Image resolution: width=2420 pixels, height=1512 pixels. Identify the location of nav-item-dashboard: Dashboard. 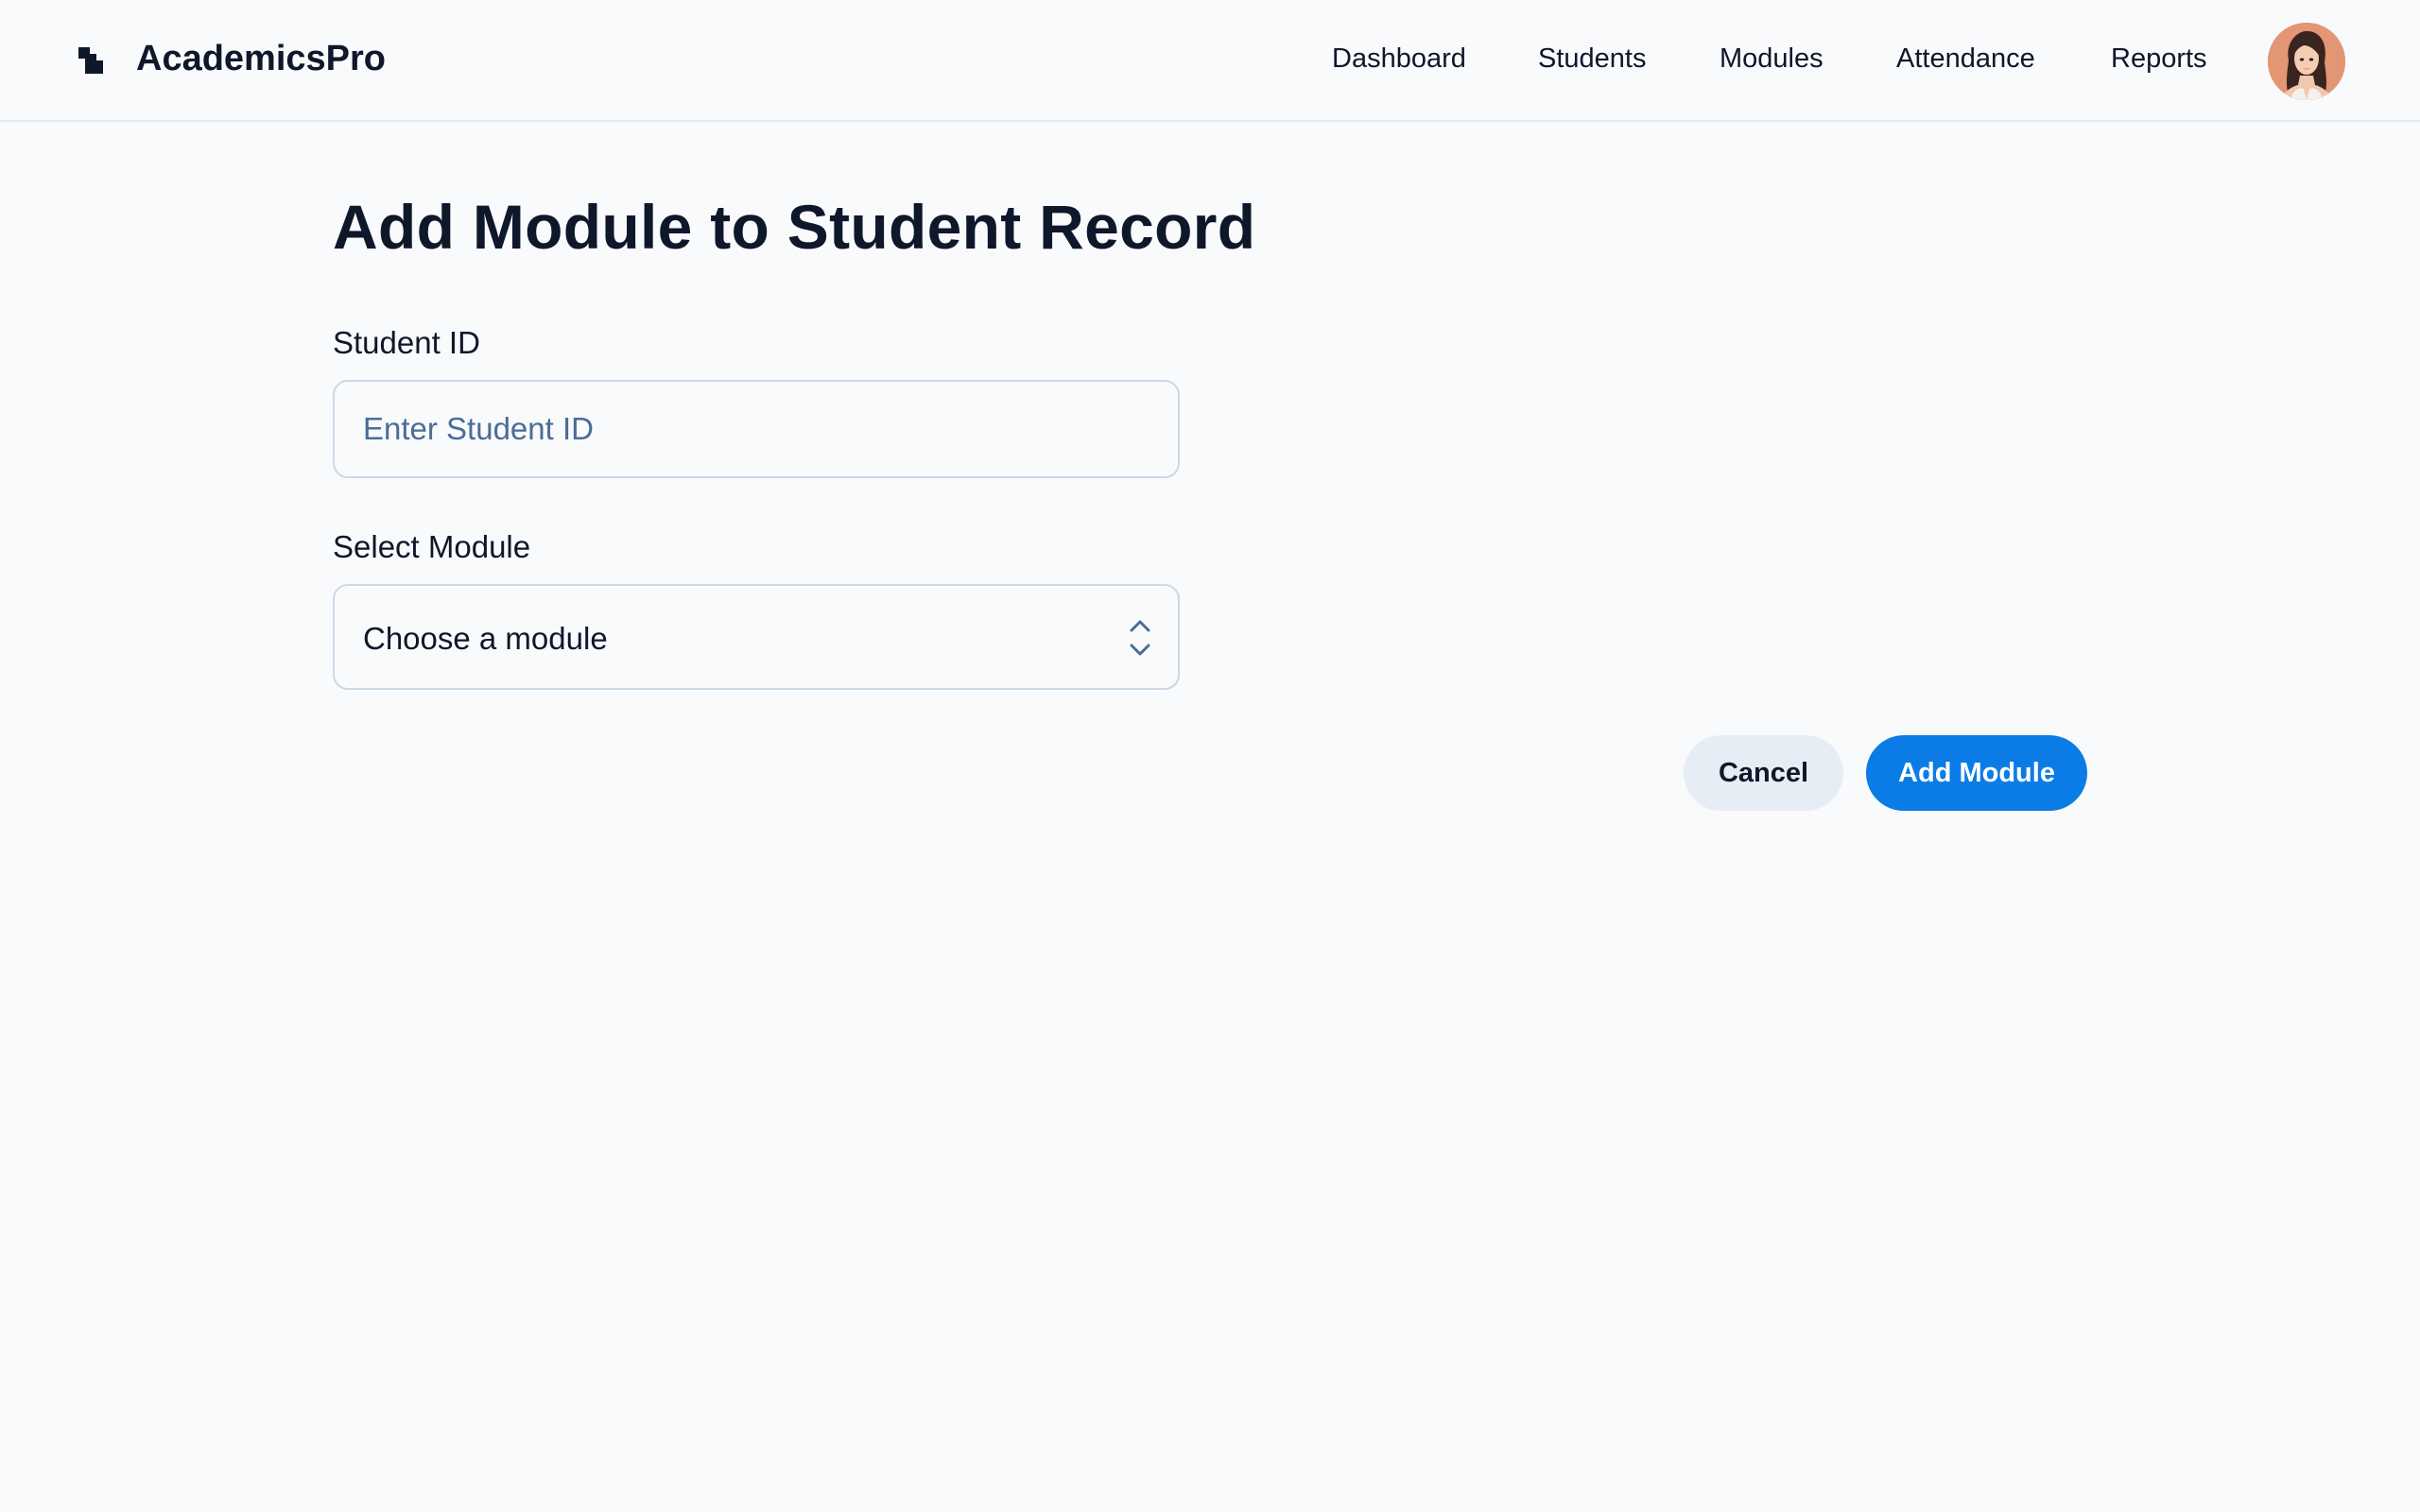
(1399, 58).